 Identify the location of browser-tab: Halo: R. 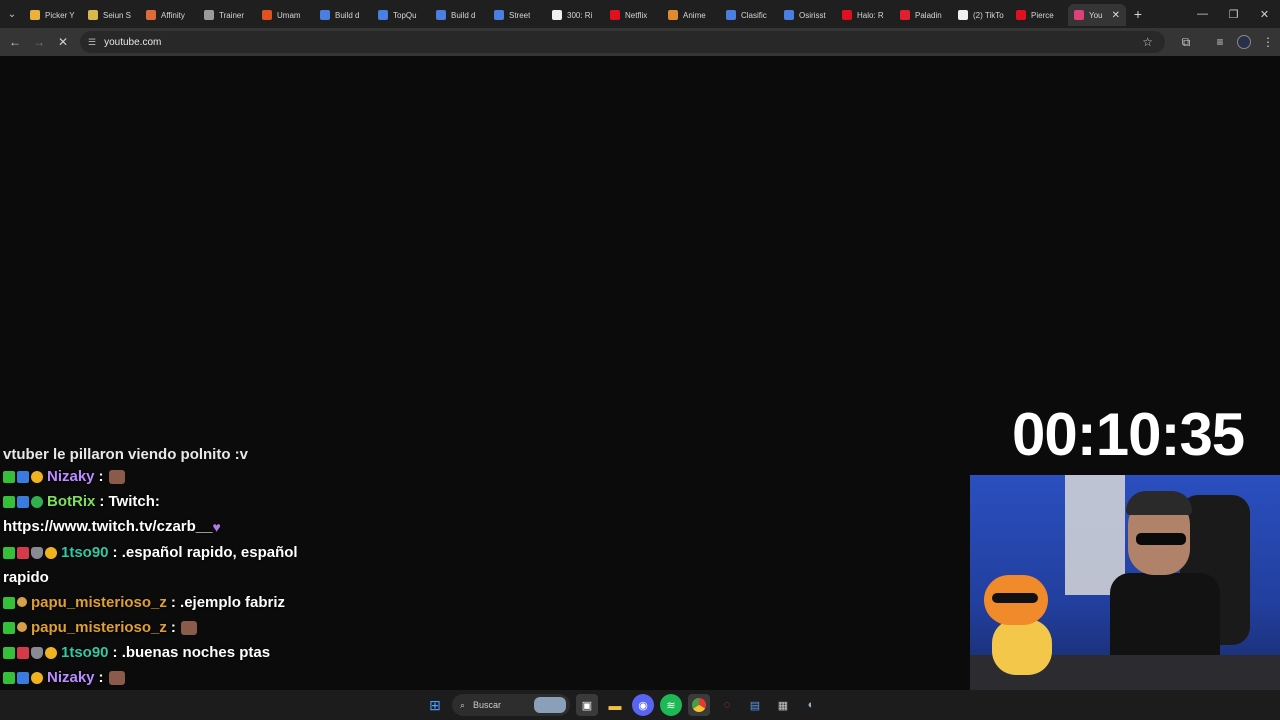
(865, 15).